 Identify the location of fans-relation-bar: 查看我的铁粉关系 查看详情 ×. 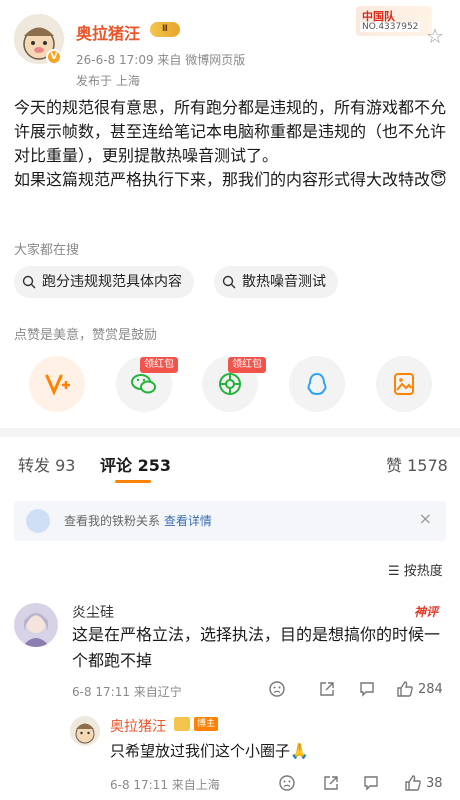
(230, 521).